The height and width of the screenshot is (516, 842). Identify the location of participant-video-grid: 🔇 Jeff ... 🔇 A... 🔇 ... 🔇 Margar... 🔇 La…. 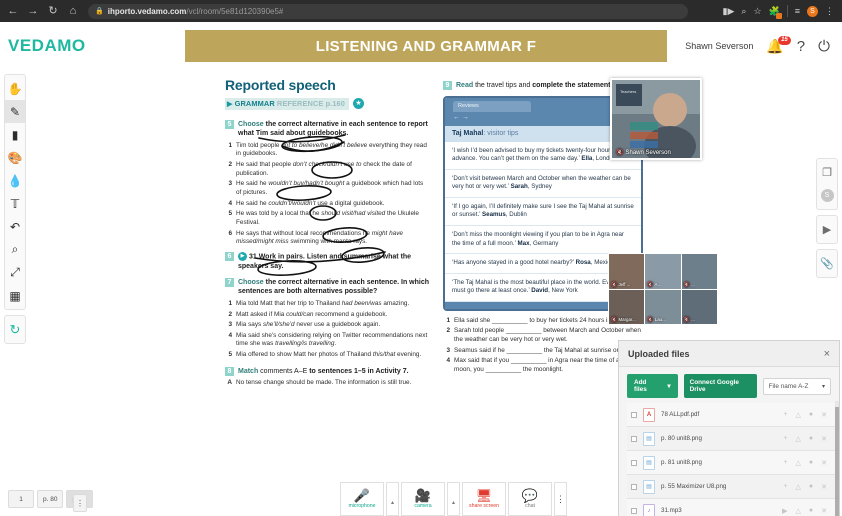
(663, 289).